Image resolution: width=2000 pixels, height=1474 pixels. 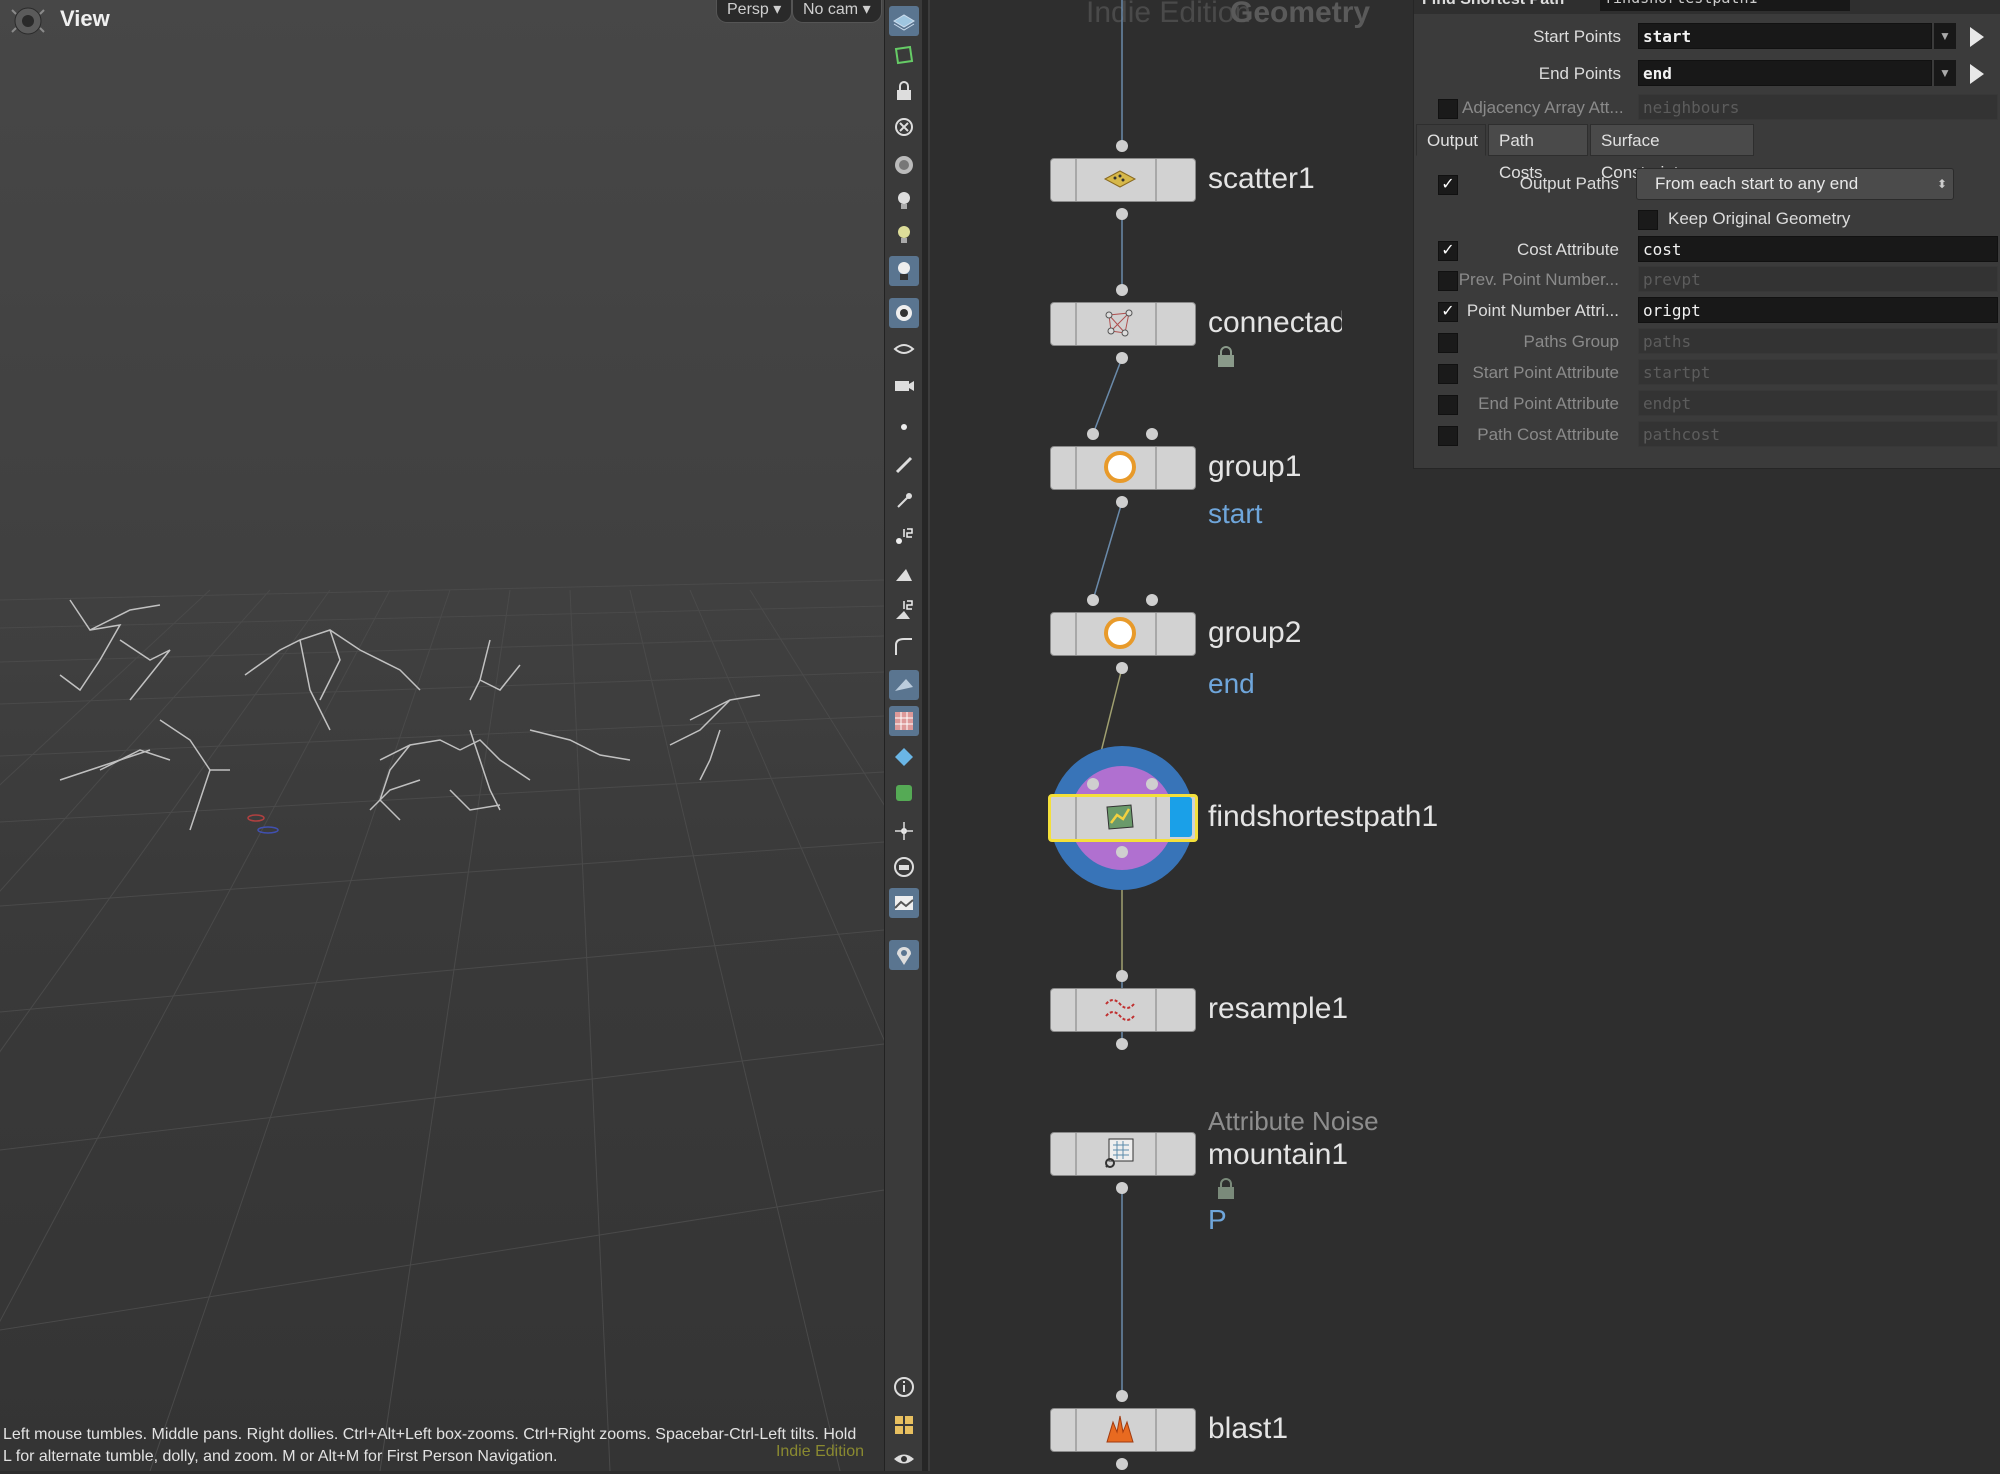 What do you see at coordinates (1123, 634) in the screenshot?
I see `node-group2` at bounding box center [1123, 634].